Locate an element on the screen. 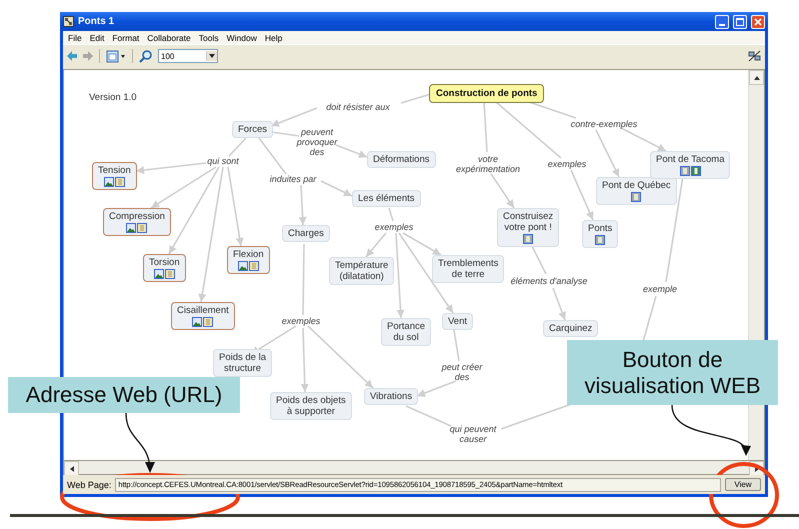 The image size is (799, 529). menu-item: Window is located at coordinates (243, 37).